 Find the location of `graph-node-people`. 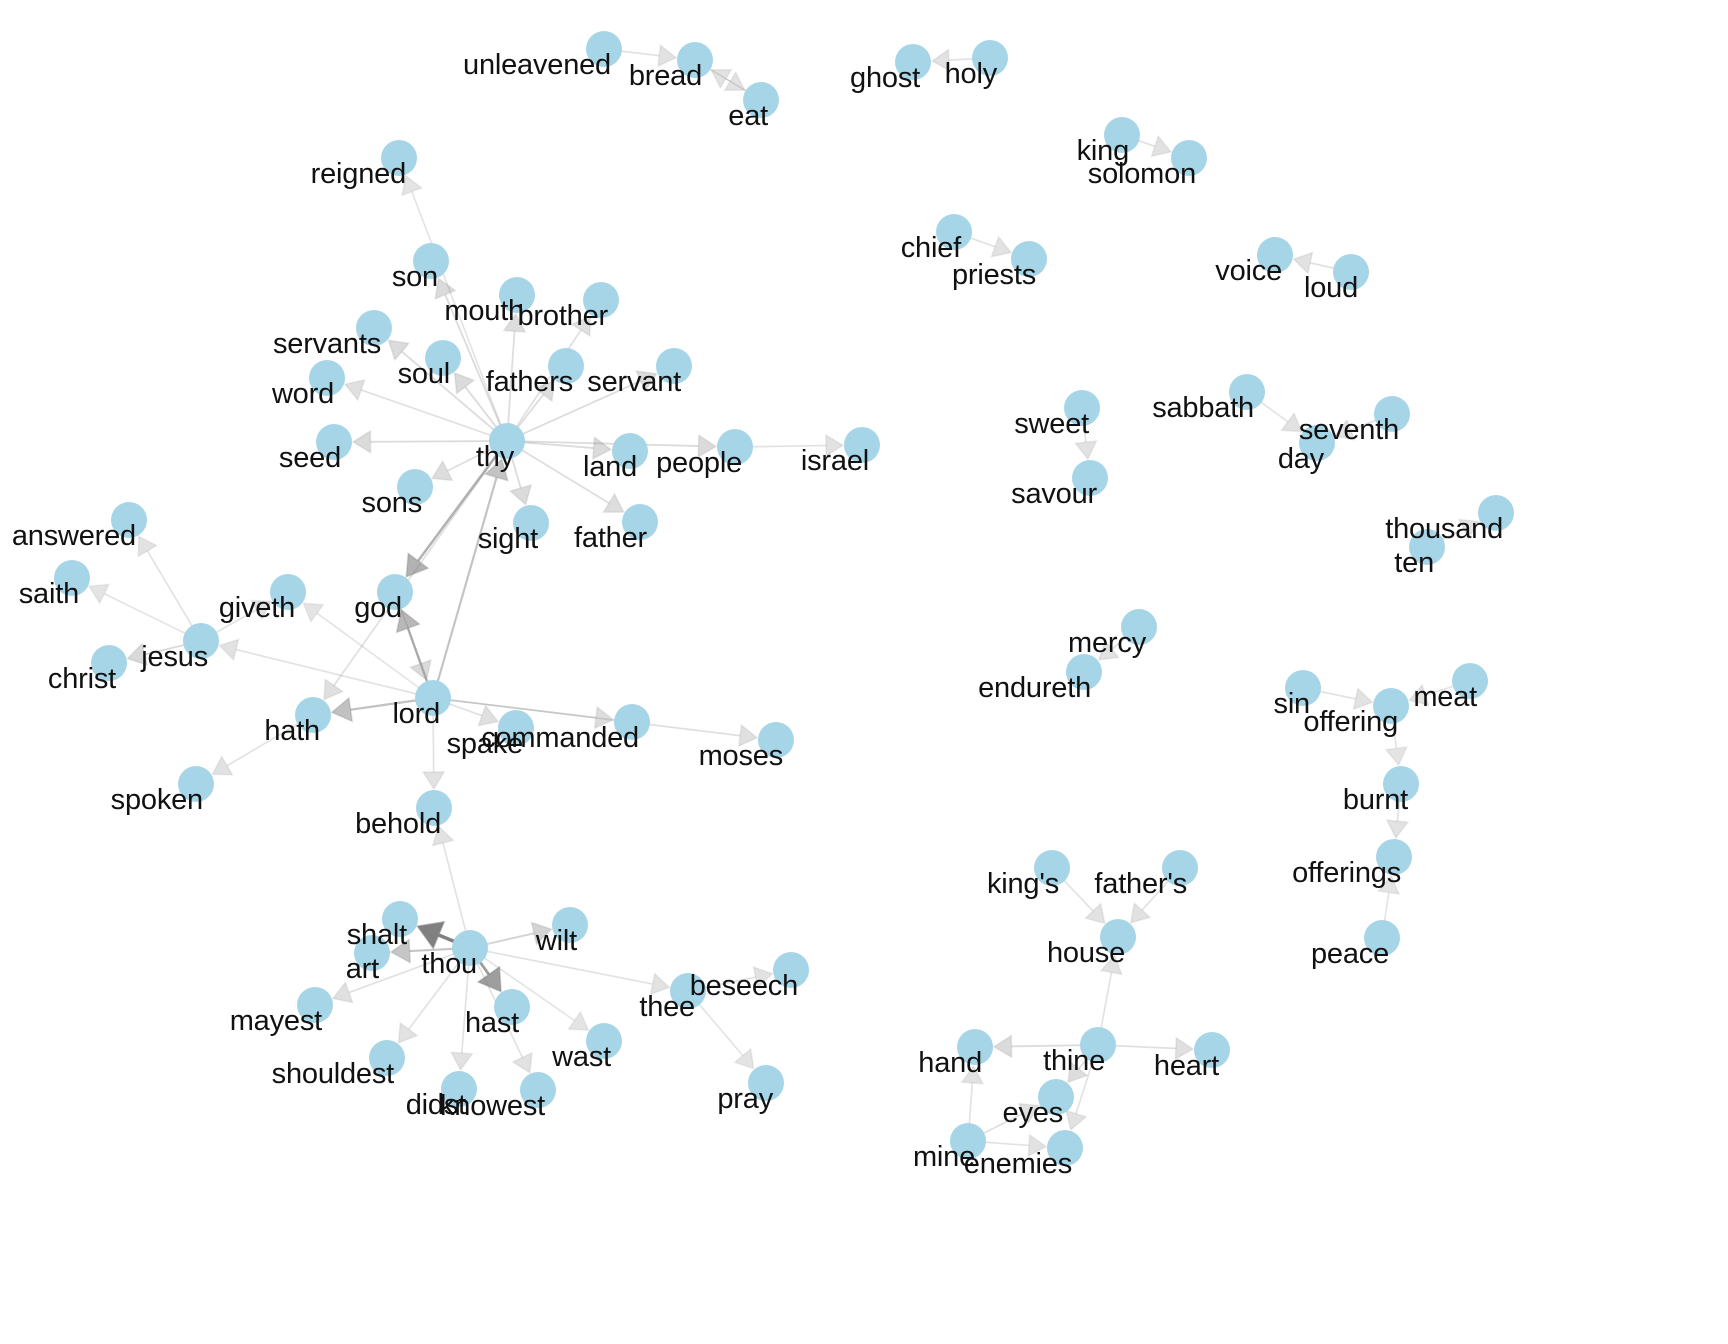

graph-node-people is located at coordinates (735, 447).